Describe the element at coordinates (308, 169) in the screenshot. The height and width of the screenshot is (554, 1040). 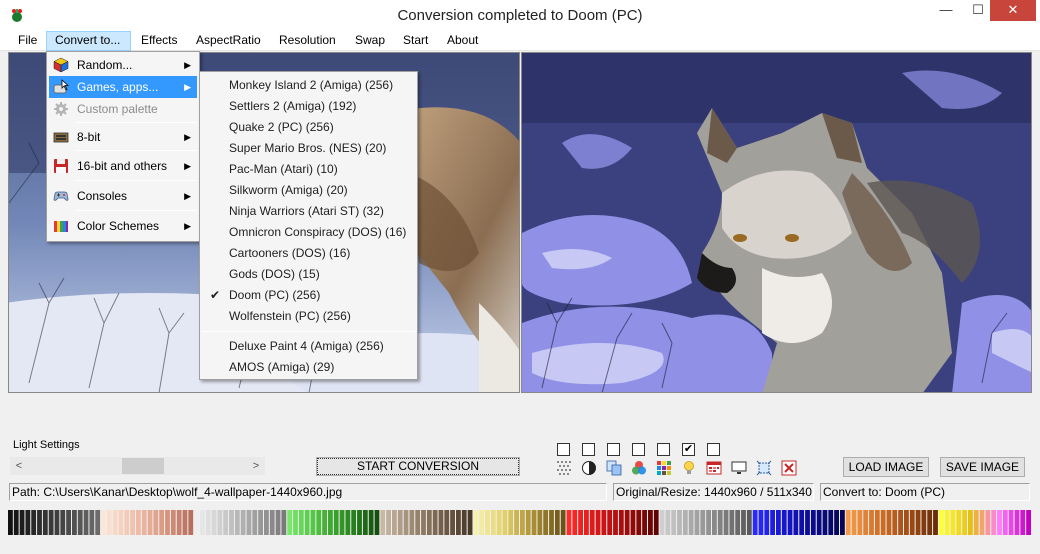
I see `submenu-item-pac-man: Pac-Man (Atari) (10)` at that location.